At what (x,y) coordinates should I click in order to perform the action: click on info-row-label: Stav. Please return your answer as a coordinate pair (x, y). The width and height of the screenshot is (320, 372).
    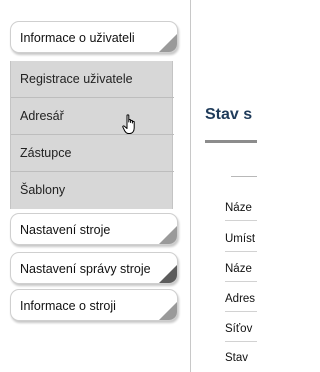
    Looking at the image, I should click on (237, 358).